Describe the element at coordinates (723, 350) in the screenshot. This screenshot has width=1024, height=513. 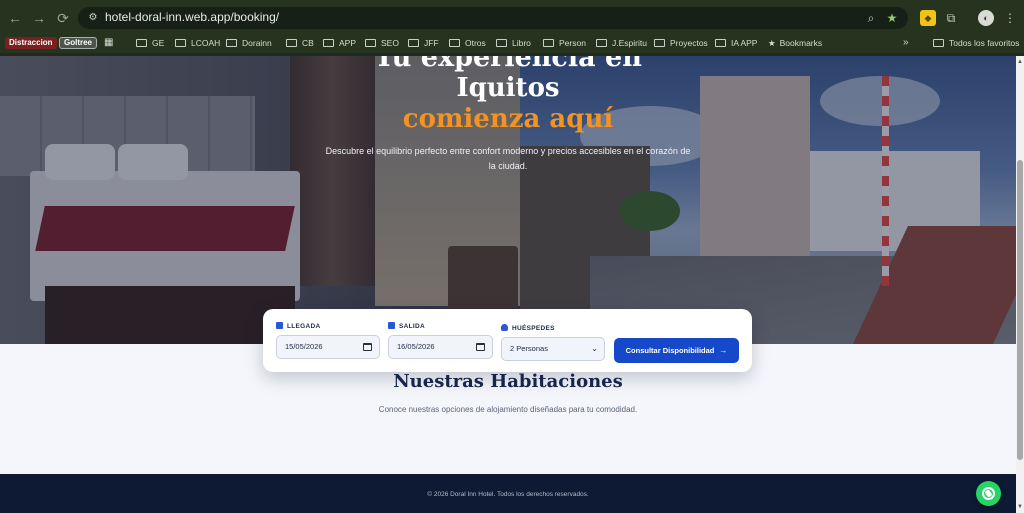
I see `arrow-right-icon: →` at that location.